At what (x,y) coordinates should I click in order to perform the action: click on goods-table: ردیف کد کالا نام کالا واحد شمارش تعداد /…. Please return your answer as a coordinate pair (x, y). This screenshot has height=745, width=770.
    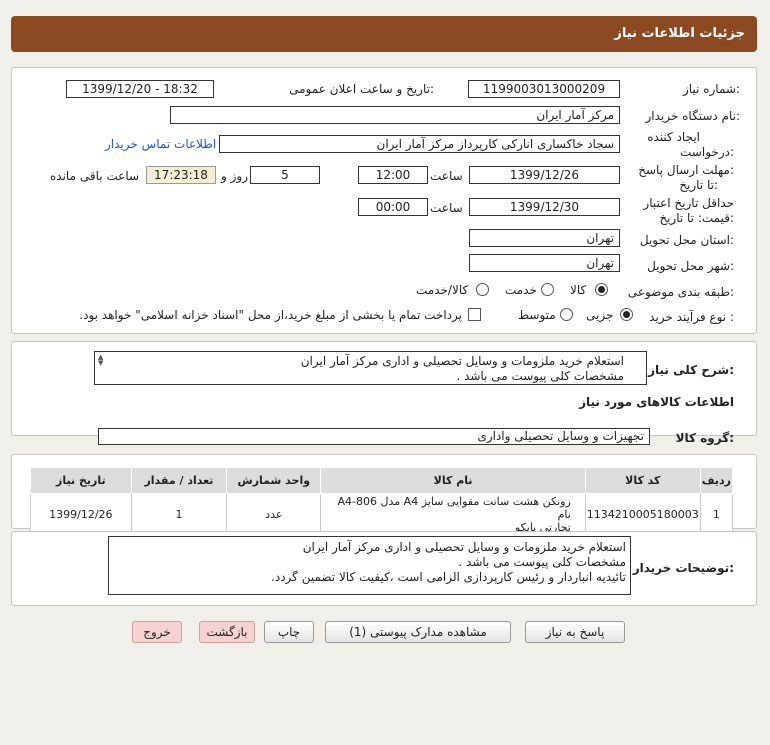
    Looking at the image, I should click on (382, 501).